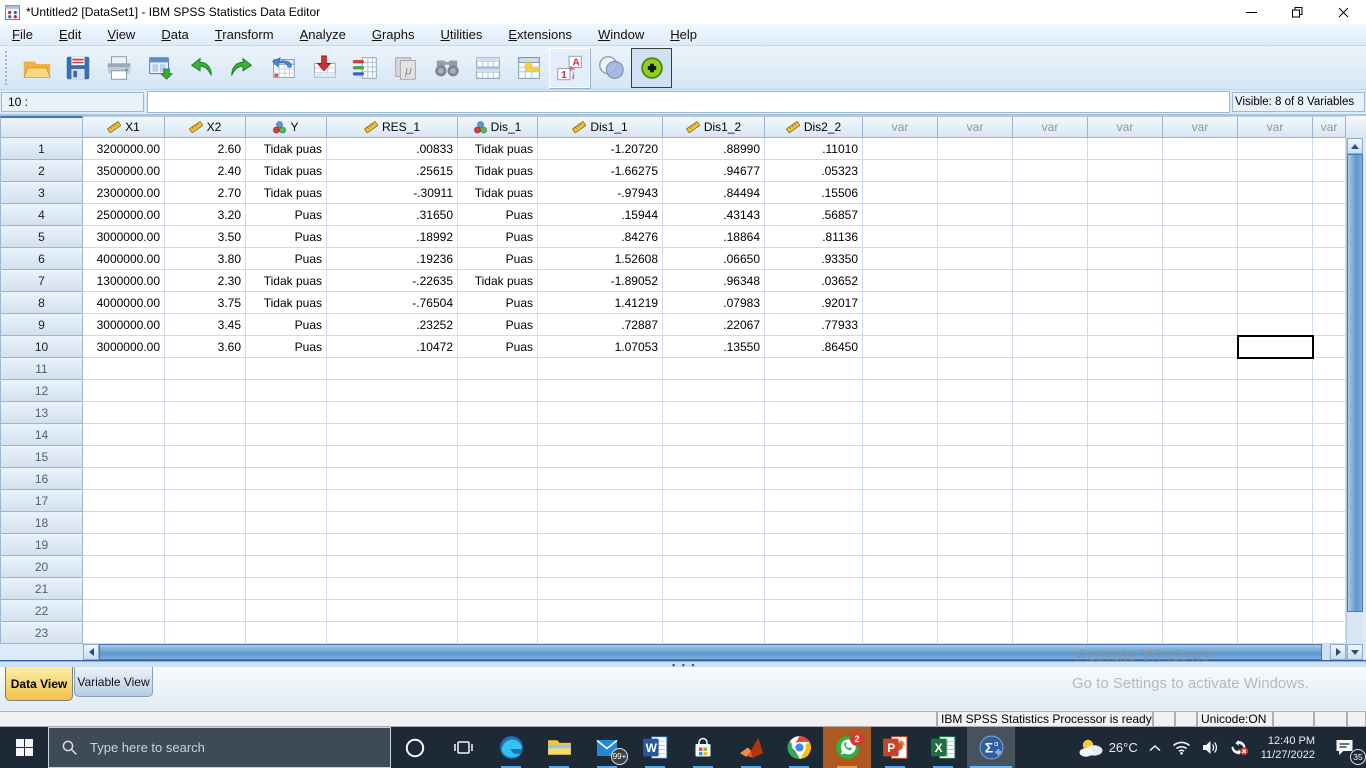 The image size is (1366, 768). Describe the element at coordinates (975, 435) in the screenshot. I see `cell-r14c10` at that location.